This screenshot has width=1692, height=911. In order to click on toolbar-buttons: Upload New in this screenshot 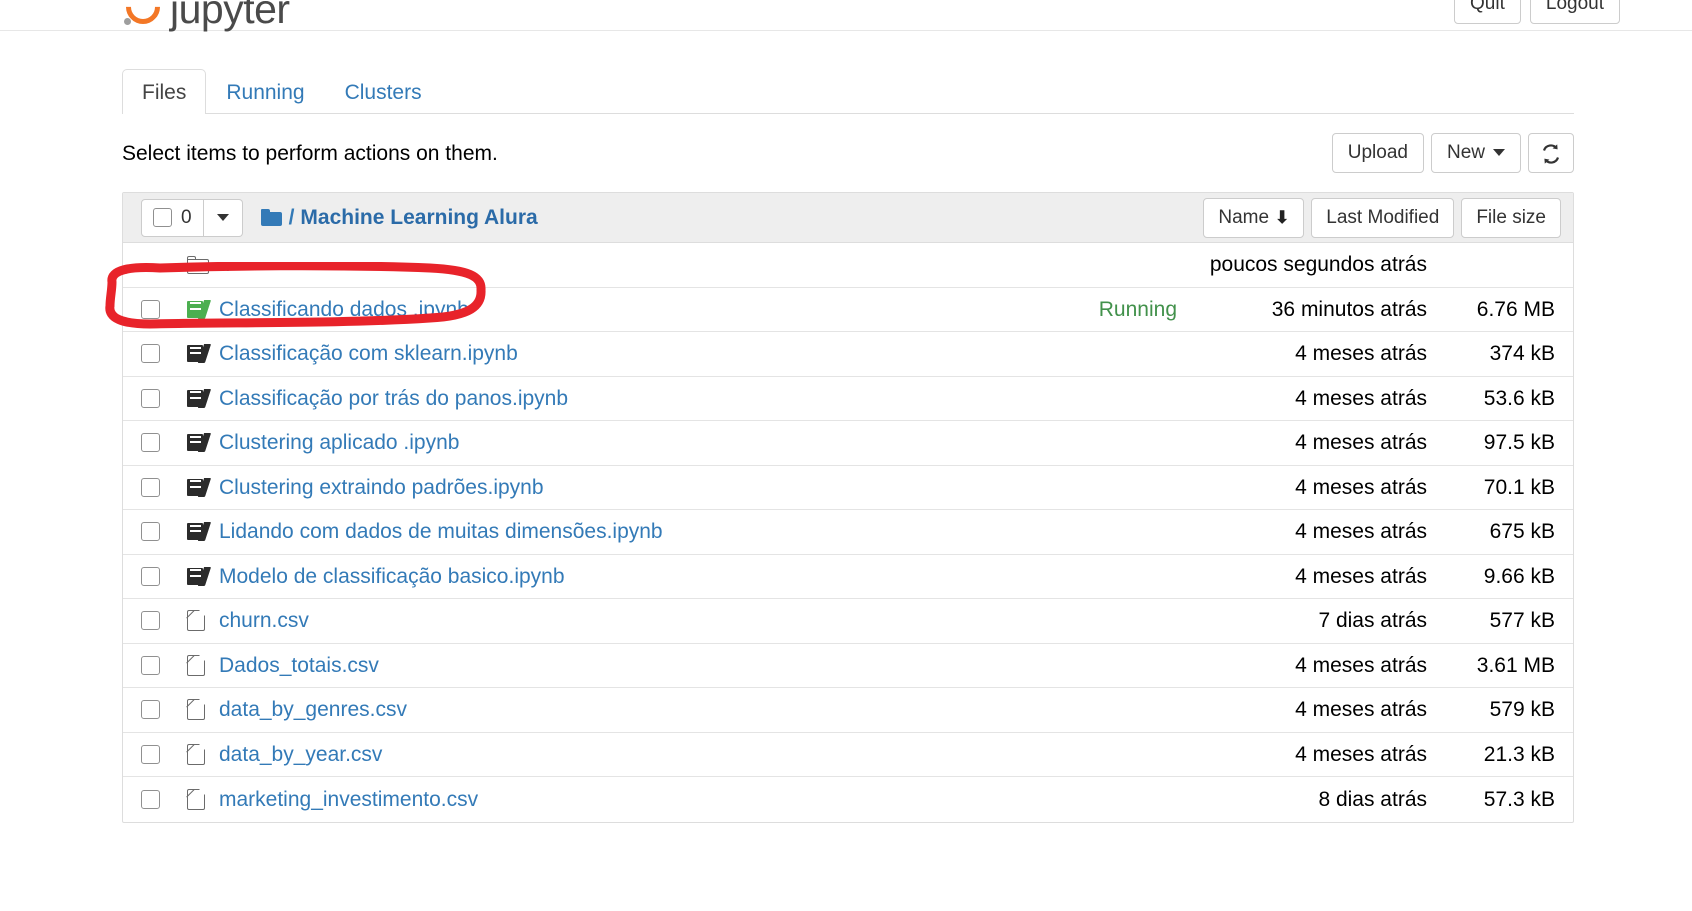, I will do `click(1452, 153)`.